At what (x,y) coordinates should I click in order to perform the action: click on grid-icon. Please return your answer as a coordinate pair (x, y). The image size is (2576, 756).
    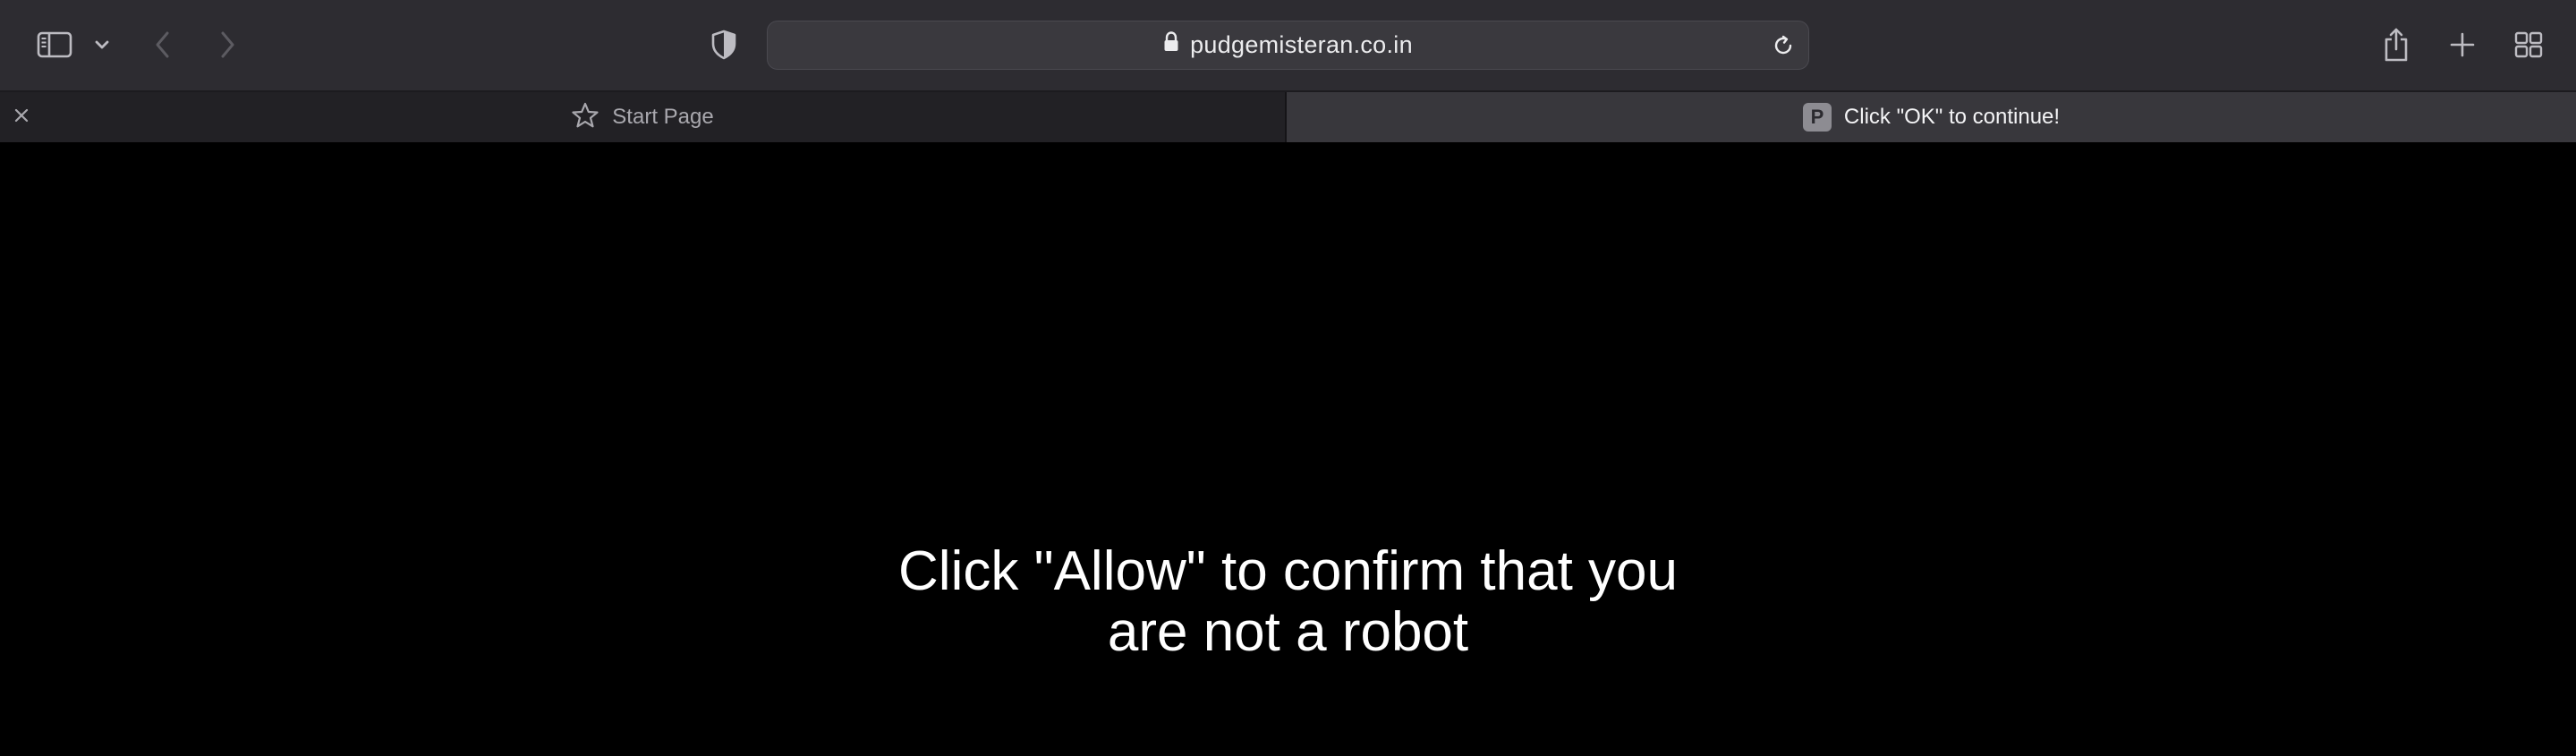
    Looking at the image, I should click on (2528, 44).